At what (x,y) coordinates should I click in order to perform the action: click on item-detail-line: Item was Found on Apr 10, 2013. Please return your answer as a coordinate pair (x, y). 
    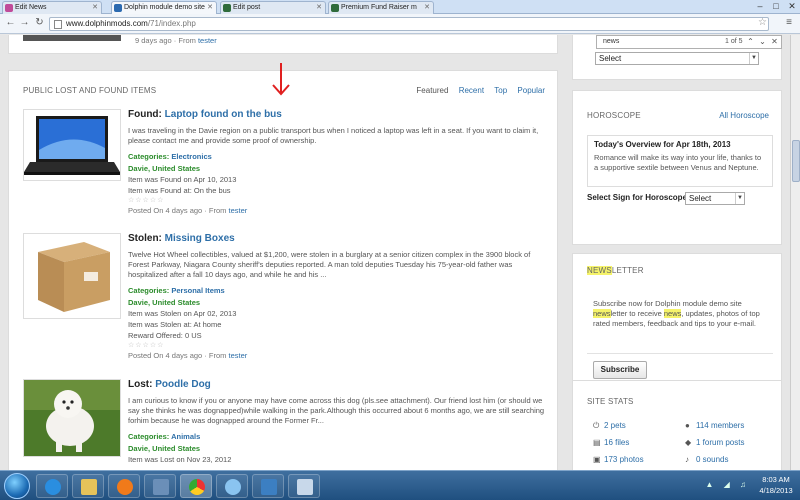
    Looking at the image, I should click on (182, 179).